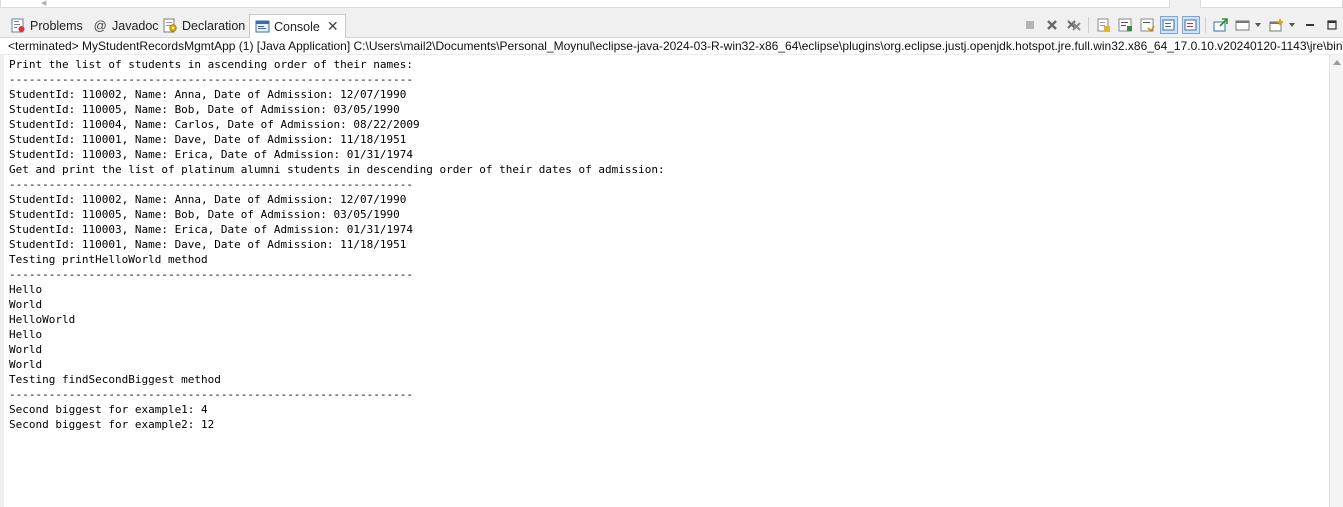 The image size is (1343, 507). I want to click on problems-icon, so click(18, 26).